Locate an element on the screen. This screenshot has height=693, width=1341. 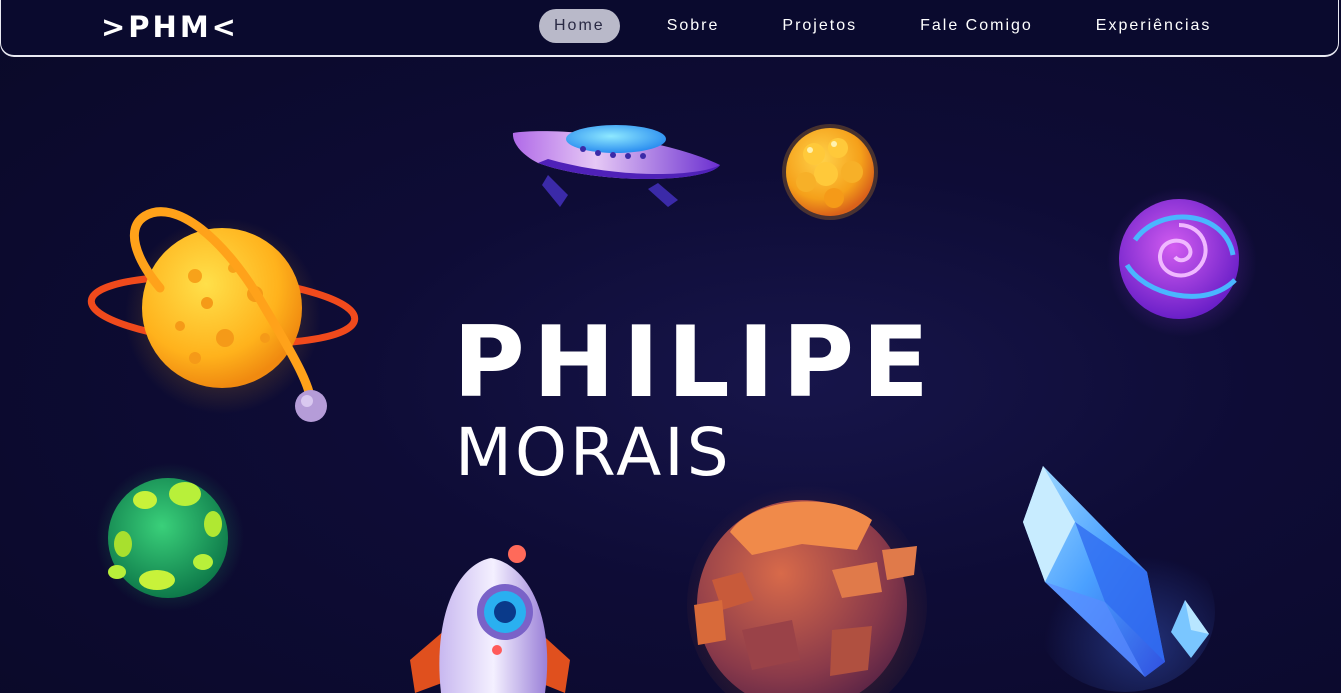
nav-home: Home is located at coordinates (579, 26).